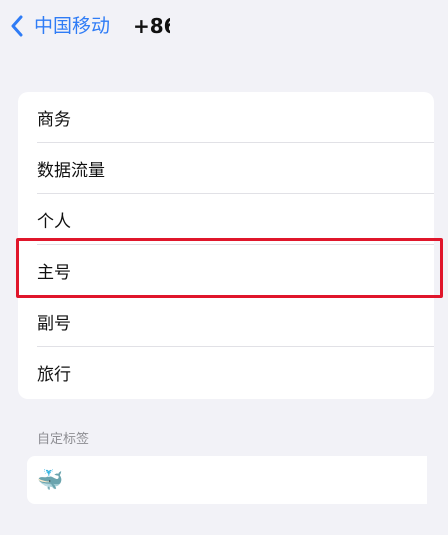  What do you see at coordinates (63, 439) in the screenshot?
I see `custom-label-section-title: 自定标签` at bounding box center [63, 439].